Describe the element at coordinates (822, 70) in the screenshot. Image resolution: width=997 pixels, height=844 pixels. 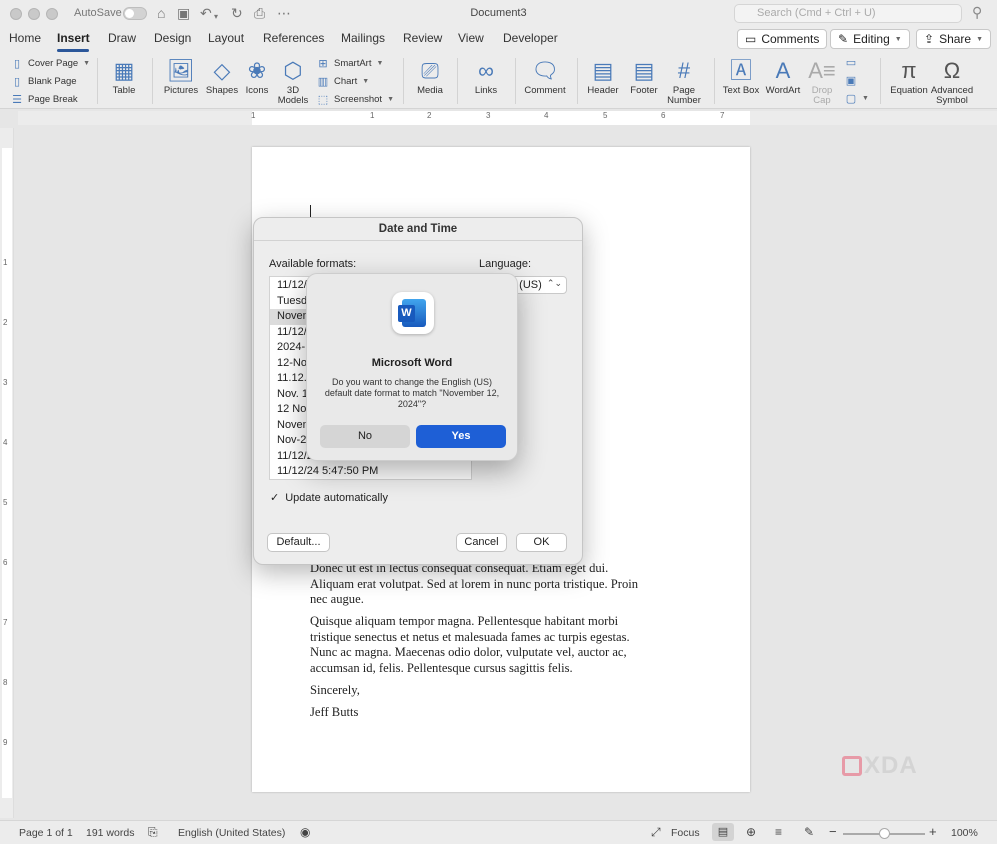
I see `drop-cap-icon: A≡` at that location.